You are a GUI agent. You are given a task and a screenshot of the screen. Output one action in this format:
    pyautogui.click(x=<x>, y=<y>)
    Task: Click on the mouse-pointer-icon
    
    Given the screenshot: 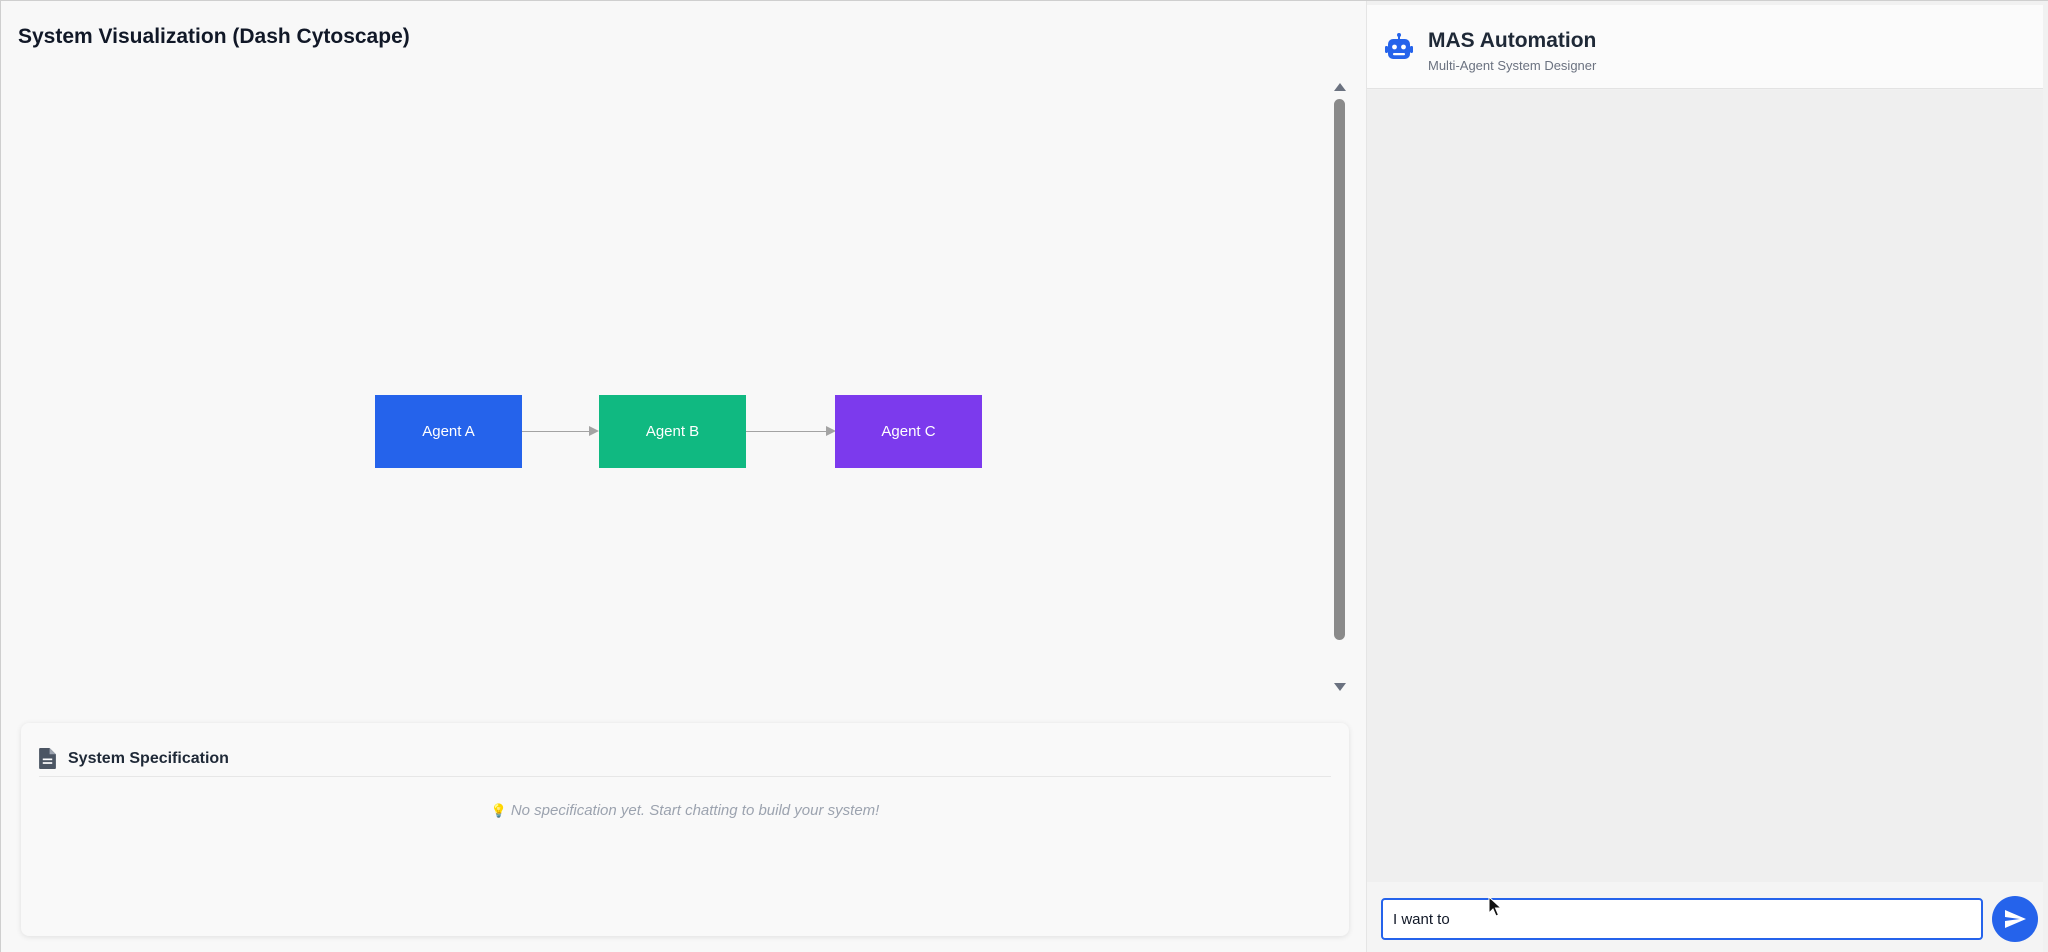 What is the action you would take?
    pyautogui.click(x=1495, y=906)
    